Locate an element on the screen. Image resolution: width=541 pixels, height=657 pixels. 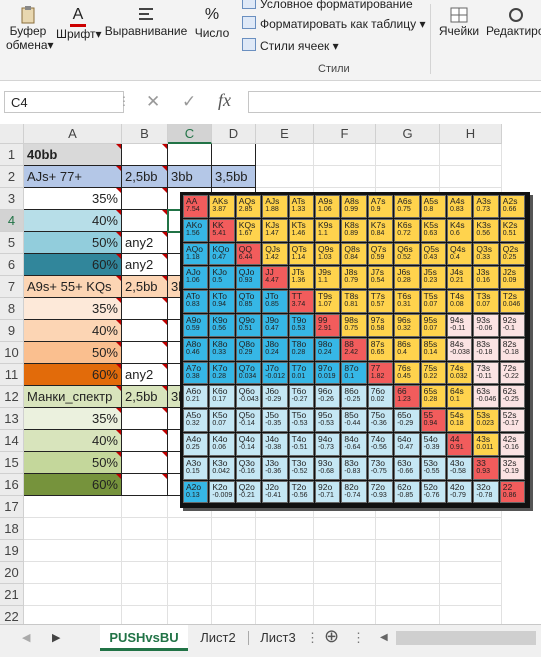
cell-c21 is located at coordinates (190, 595).